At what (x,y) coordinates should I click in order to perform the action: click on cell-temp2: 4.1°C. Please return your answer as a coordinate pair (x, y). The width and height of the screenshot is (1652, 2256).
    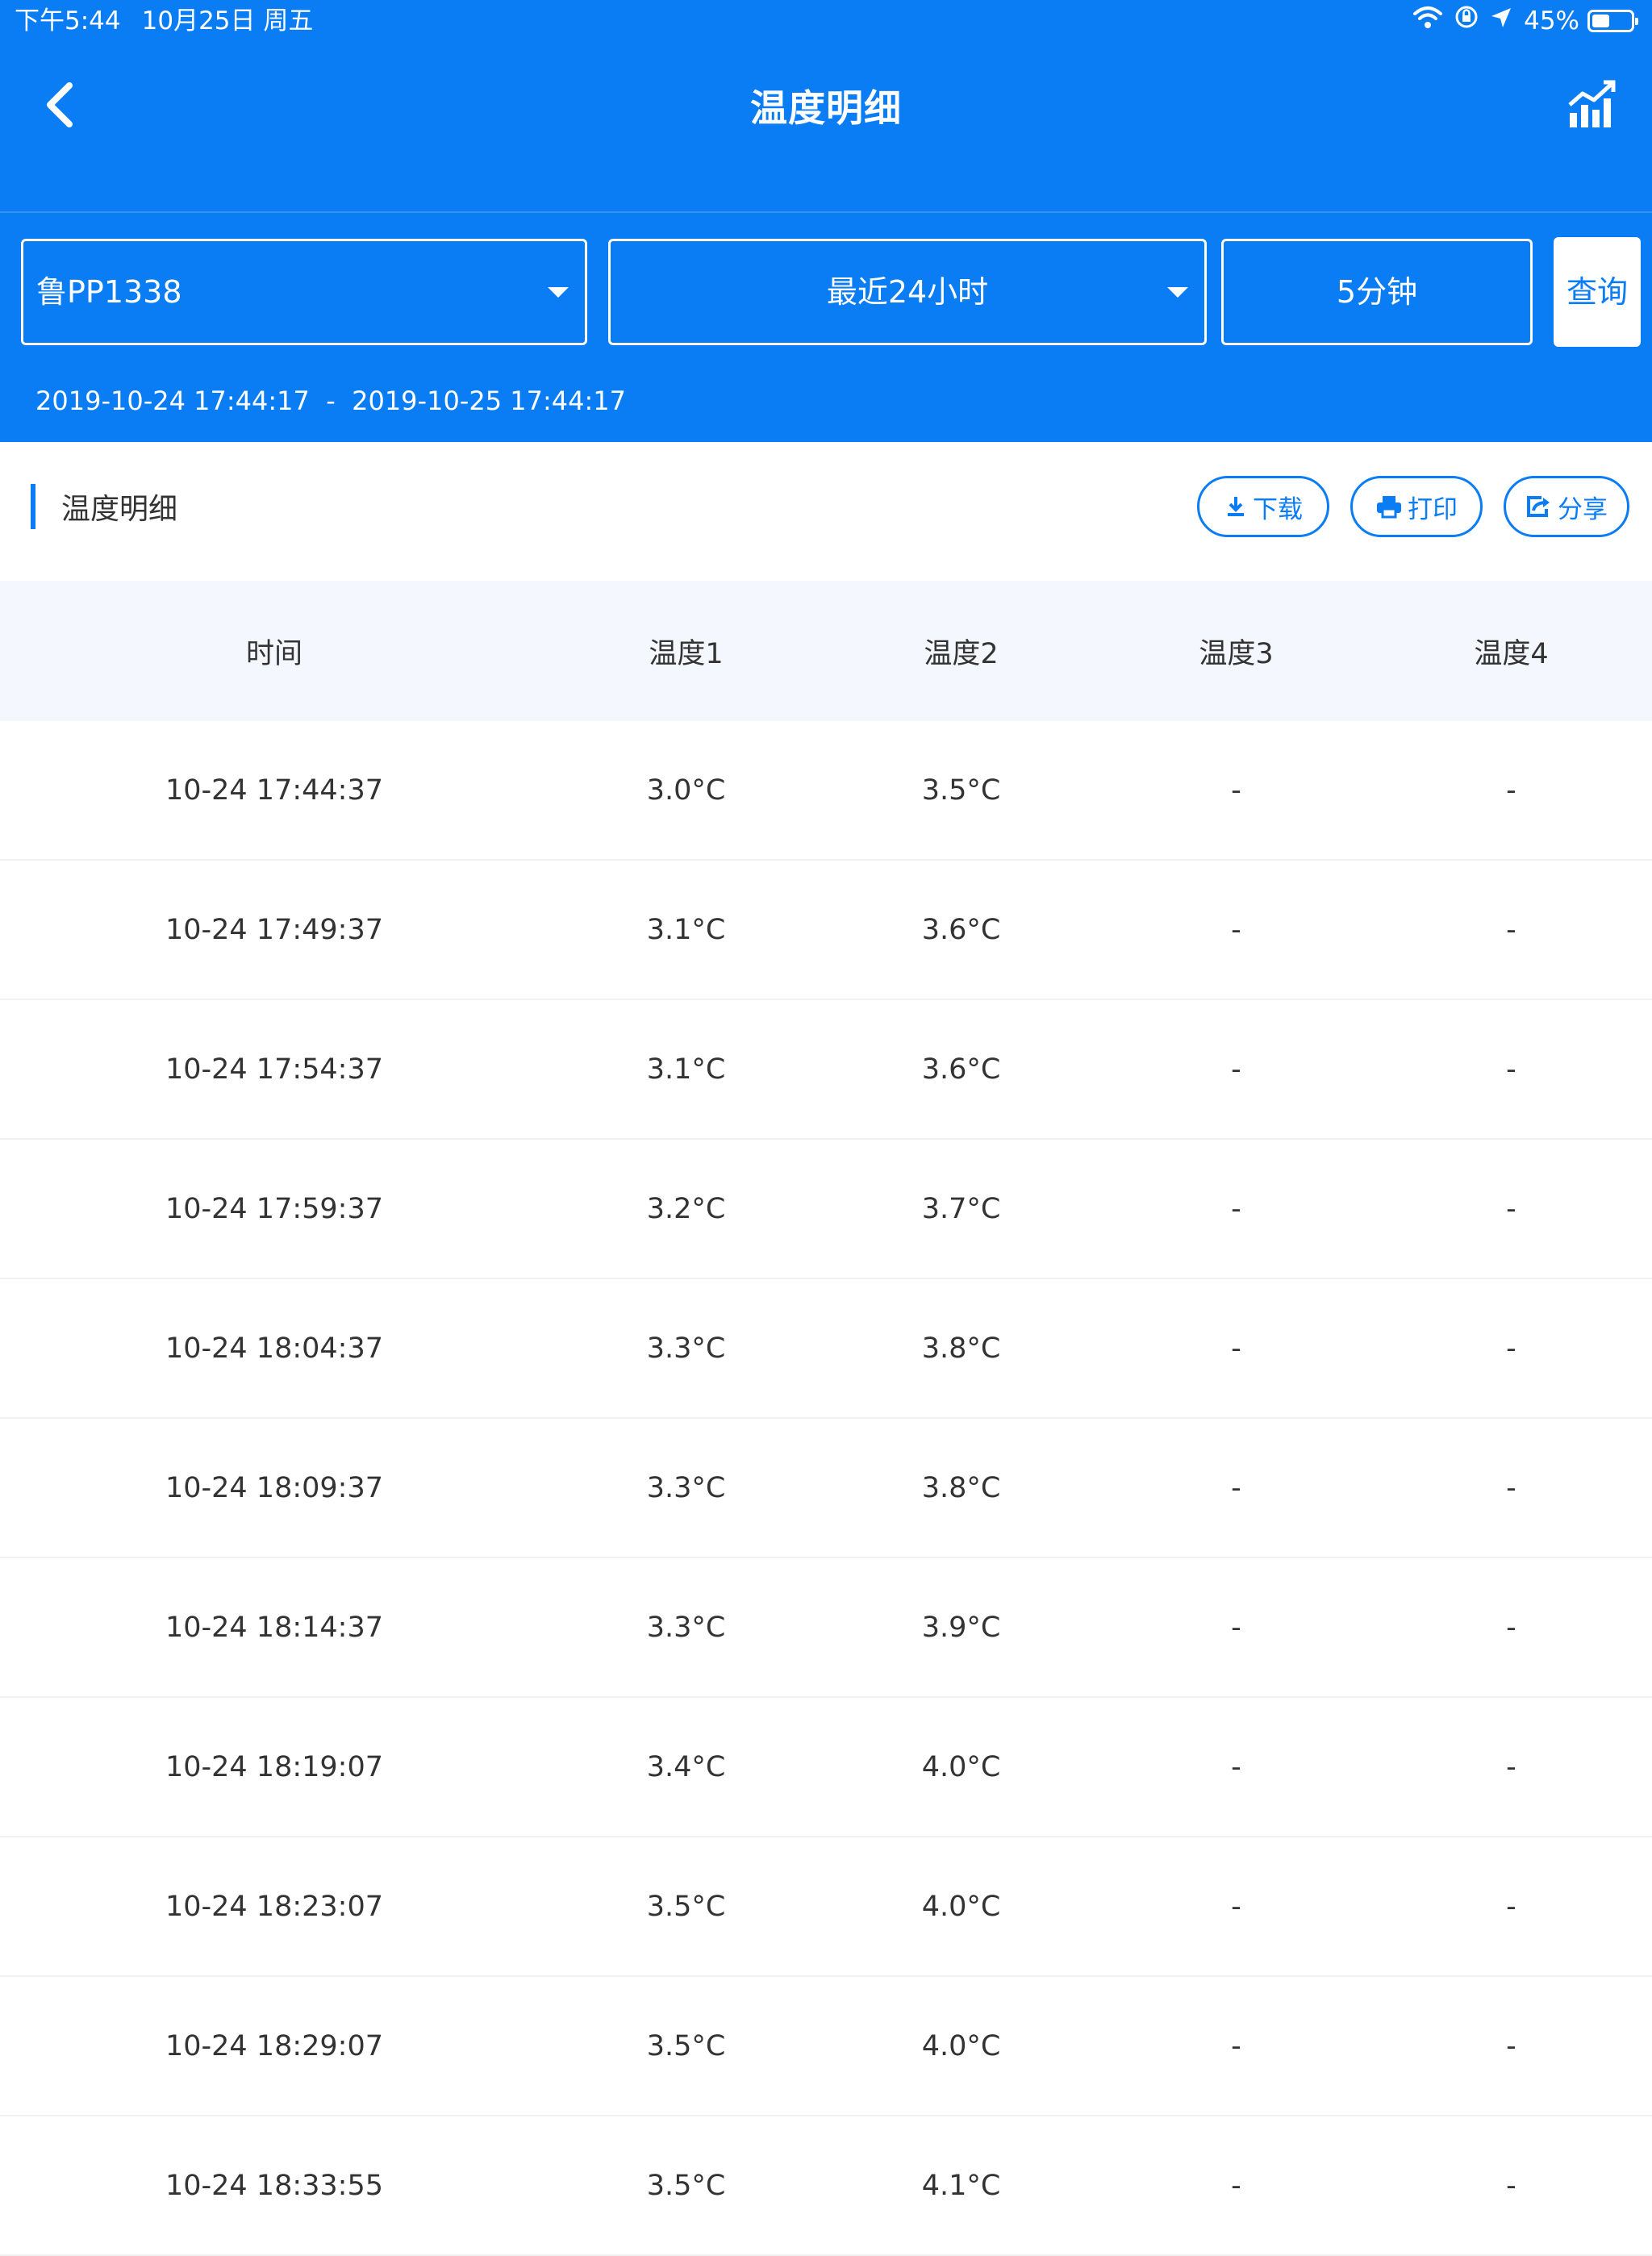
    Looking at the image, I should click on (961, 2185).